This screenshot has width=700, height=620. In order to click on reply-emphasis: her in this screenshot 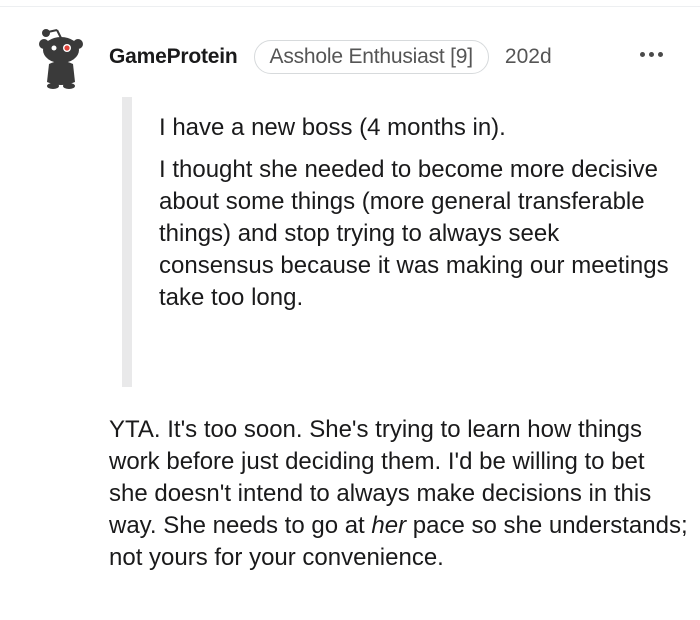, I will do `click(389, 525)`.